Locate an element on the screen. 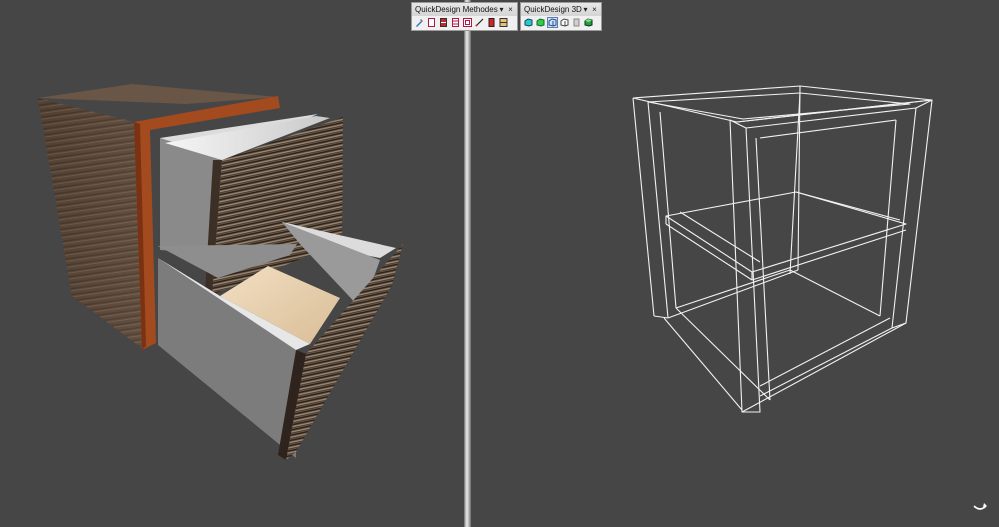 The width and height of the screenshot is (999, 527). single-panel-icon is located at coordinates (431, 22).